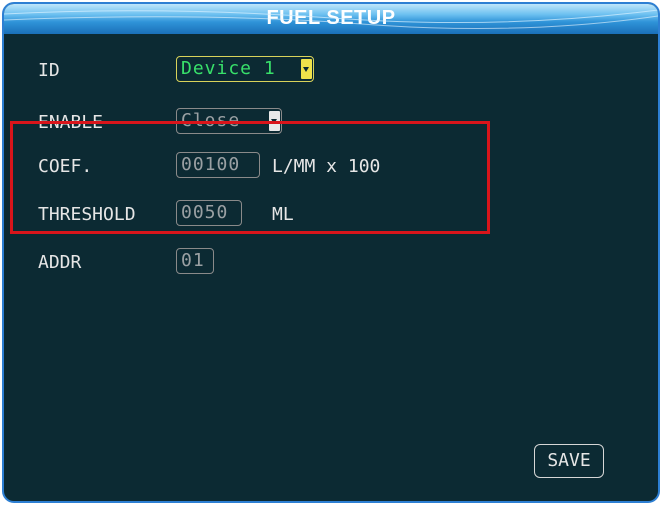  Describe the element at coordinates (87, 214) in the screenshot. I see `threshold-label: THRESHOLD` at that location.